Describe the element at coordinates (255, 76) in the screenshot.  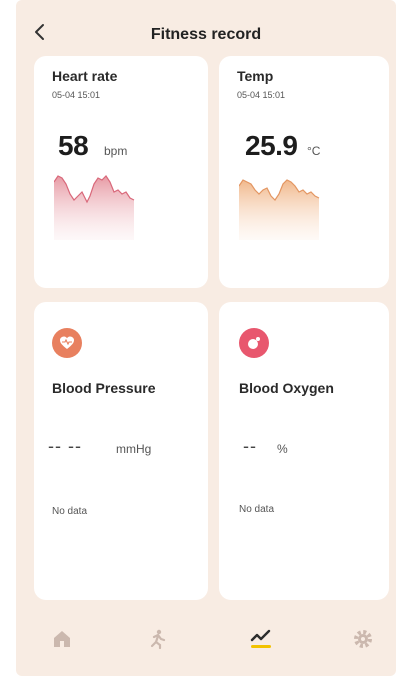
I see `temp-title: Temp` at that location.